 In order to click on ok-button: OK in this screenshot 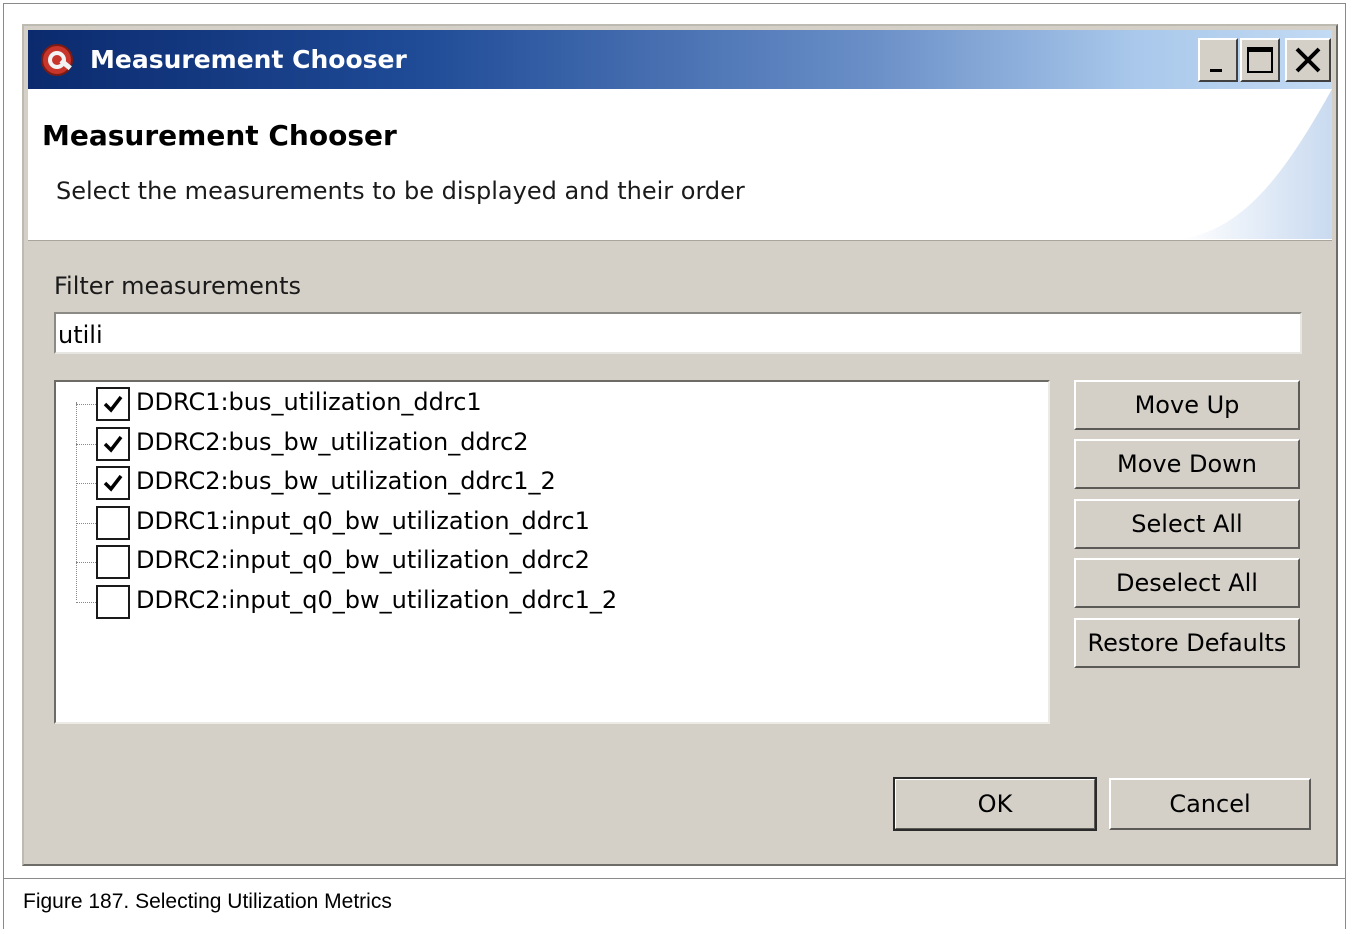, I will do `click(995, 804)`.